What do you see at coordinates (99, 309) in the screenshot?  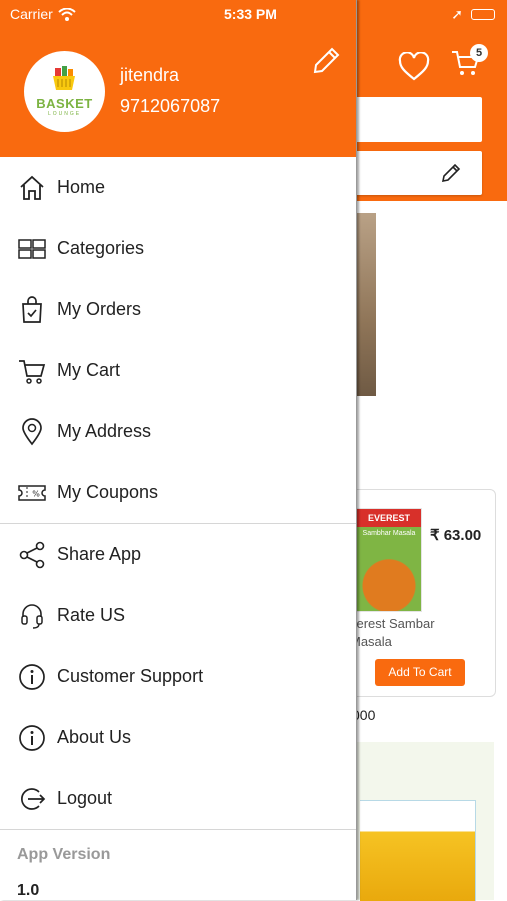 I see `menu-item-label: My Orders` at bounding box center [99, 309].